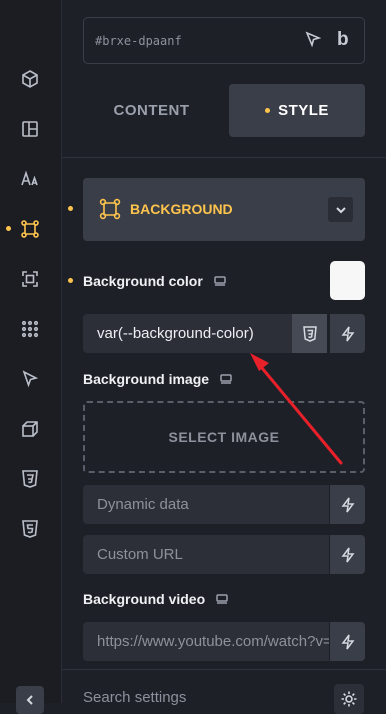 The height and width of the screenshot is (714, 386). Describe the element at coordinates (343, 40) in the screenshot. I see `bricks-logo-icon: b` at that location.